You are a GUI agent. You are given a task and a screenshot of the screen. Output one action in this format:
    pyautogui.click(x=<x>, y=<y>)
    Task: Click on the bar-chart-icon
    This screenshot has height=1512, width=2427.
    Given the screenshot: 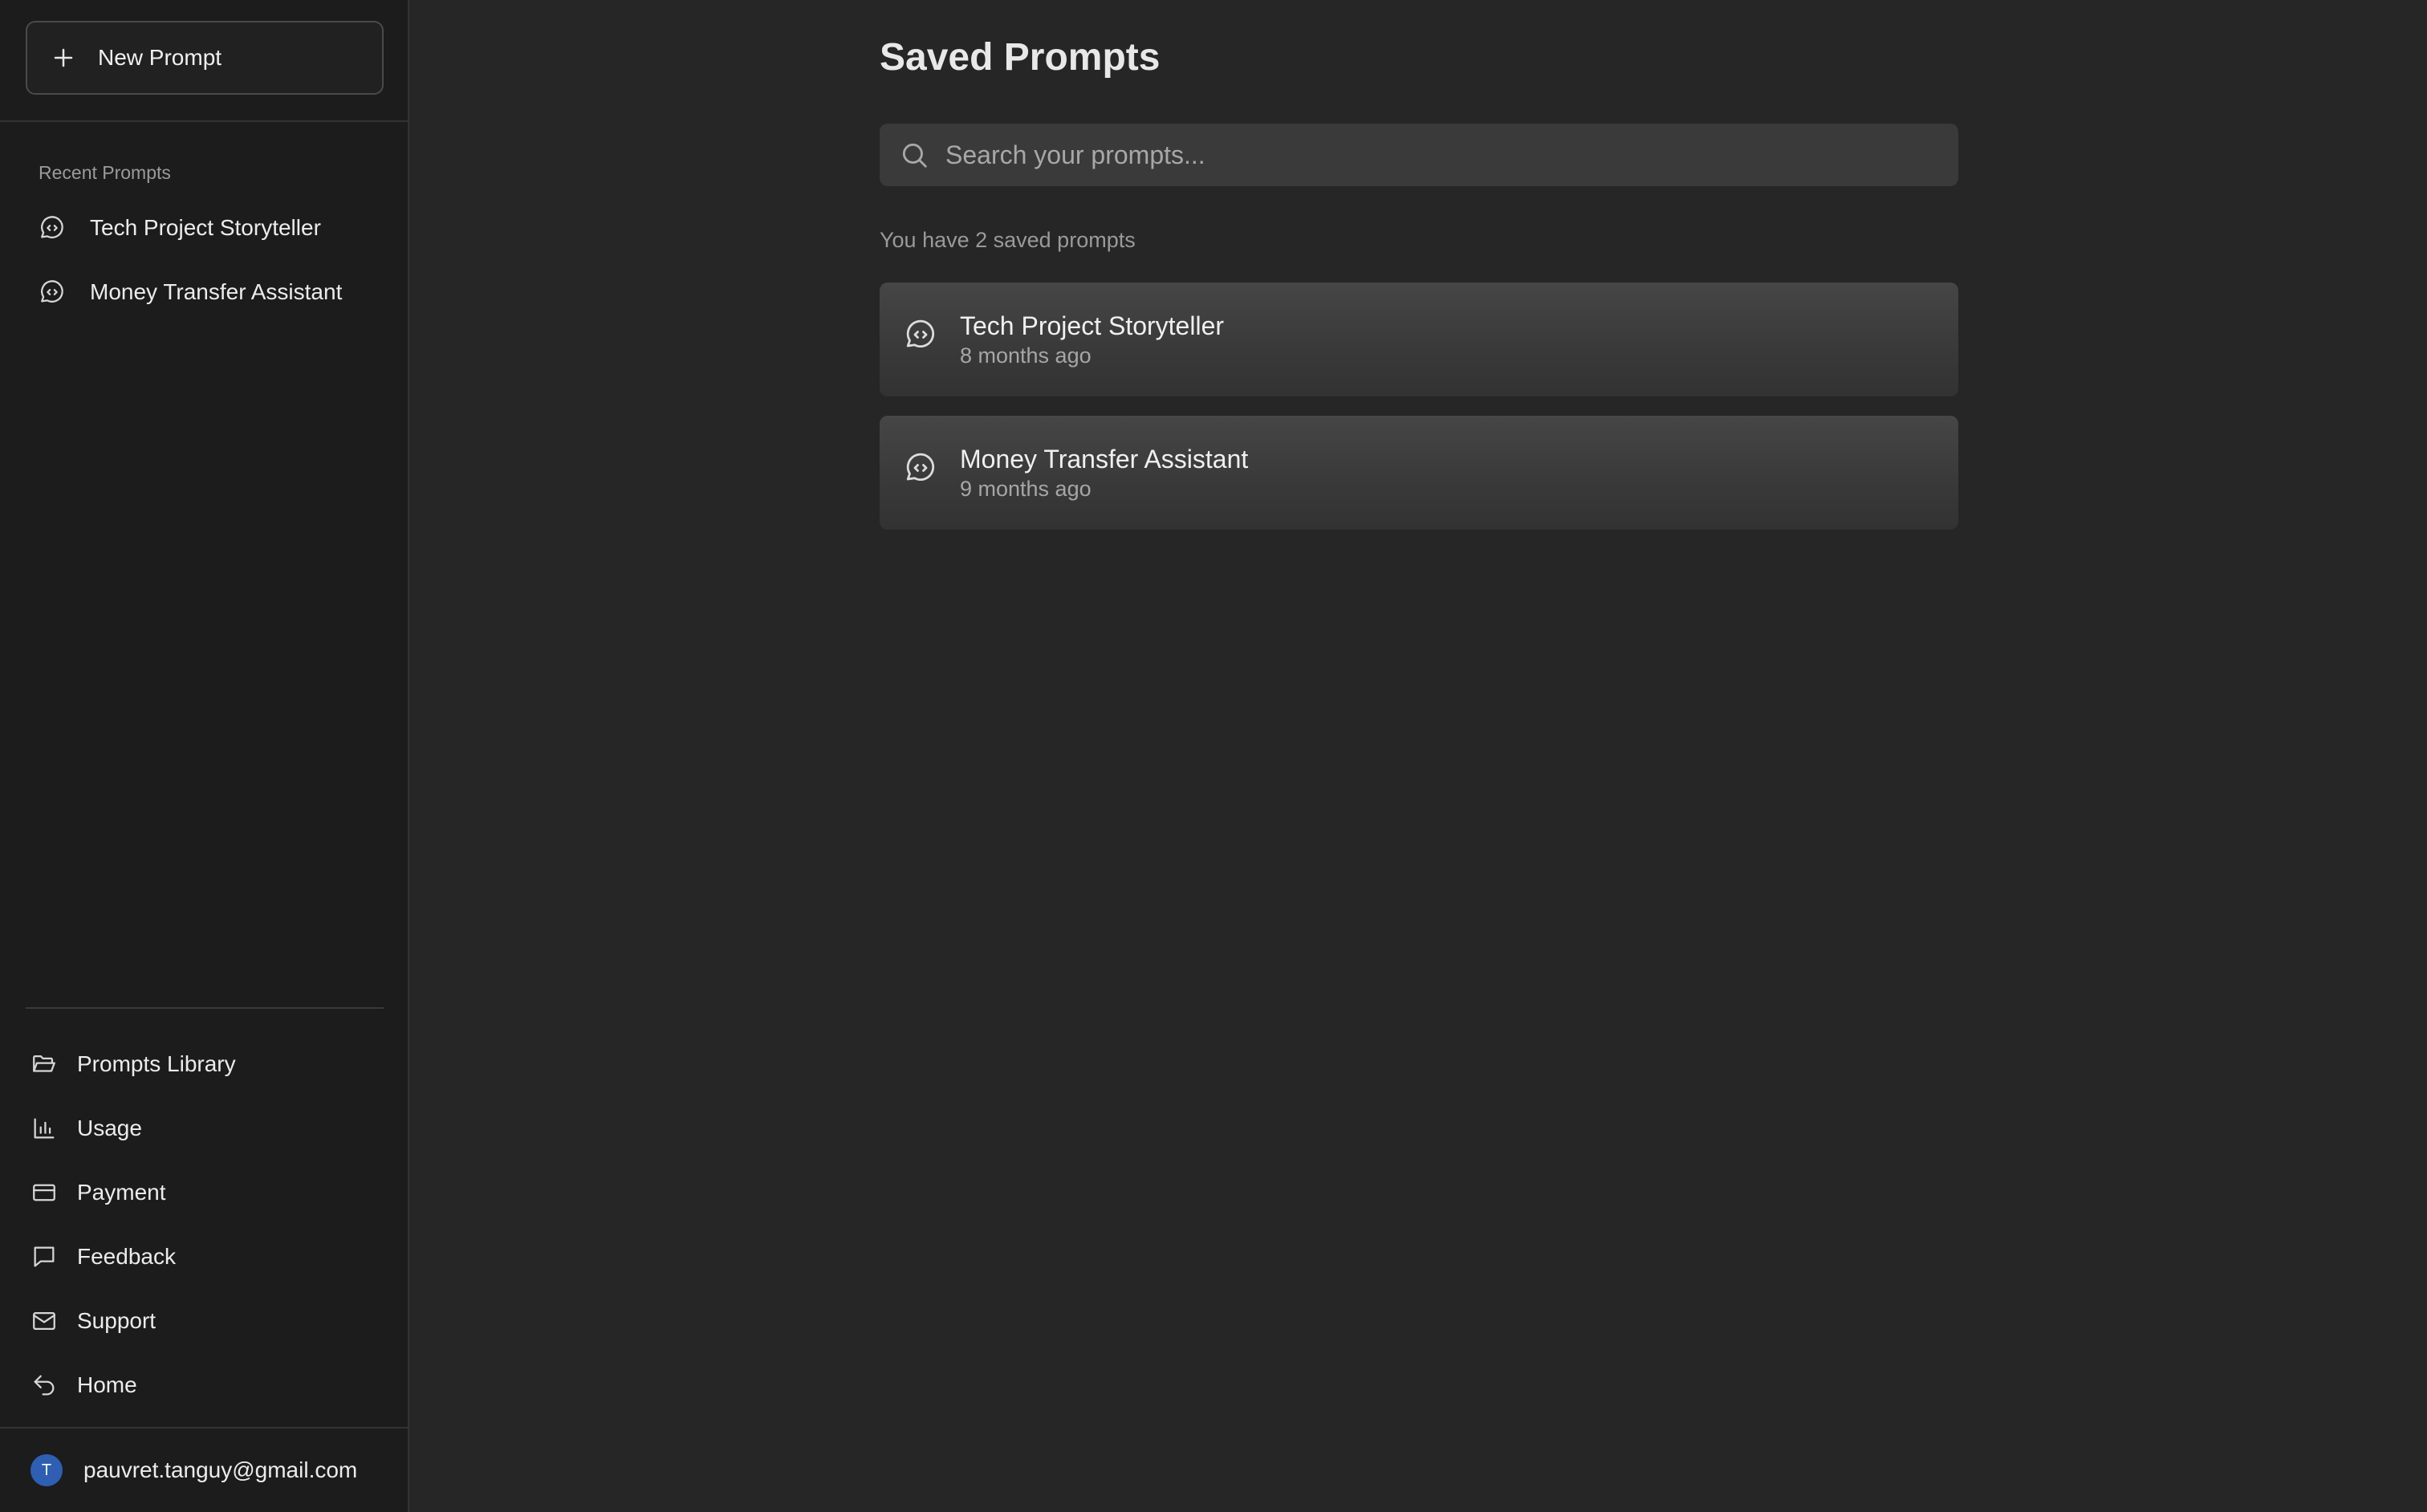 What is the action you would take?
    pyautogui.click(x=44, y=1128)
    